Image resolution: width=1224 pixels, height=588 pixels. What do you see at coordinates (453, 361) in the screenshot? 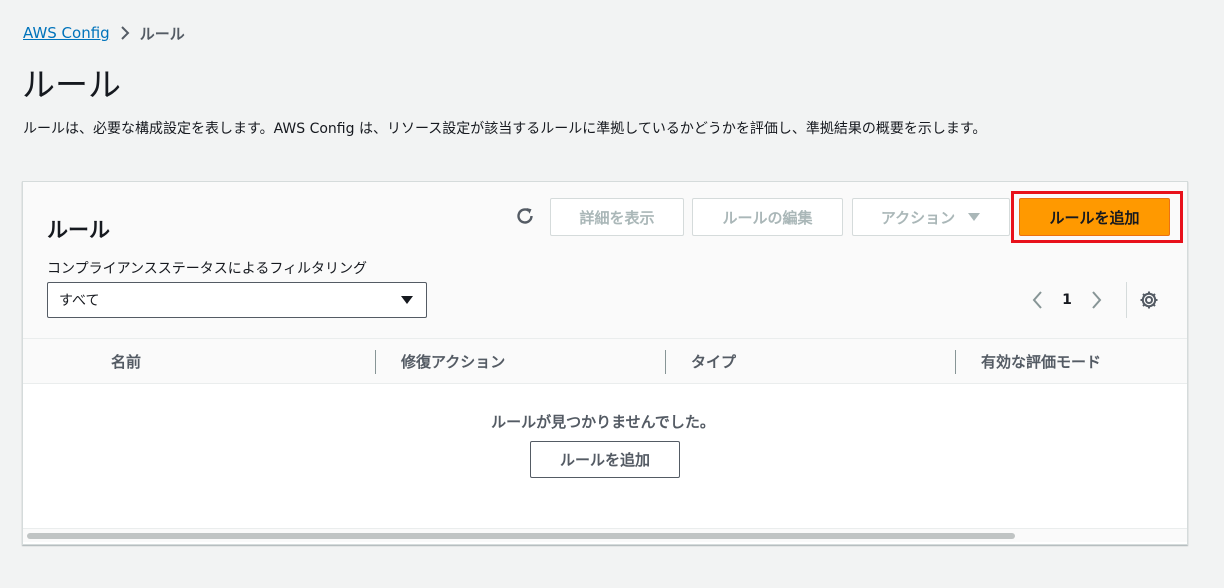
I see `column-header-remediation: 修復アクション` at bounding box center [453, 361].